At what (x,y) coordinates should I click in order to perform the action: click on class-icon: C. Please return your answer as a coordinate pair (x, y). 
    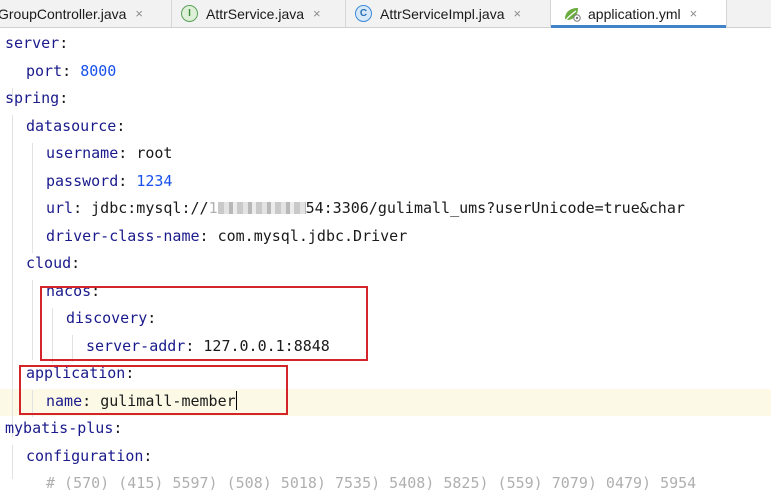
    Looking at the image, I should click on (363, 13).